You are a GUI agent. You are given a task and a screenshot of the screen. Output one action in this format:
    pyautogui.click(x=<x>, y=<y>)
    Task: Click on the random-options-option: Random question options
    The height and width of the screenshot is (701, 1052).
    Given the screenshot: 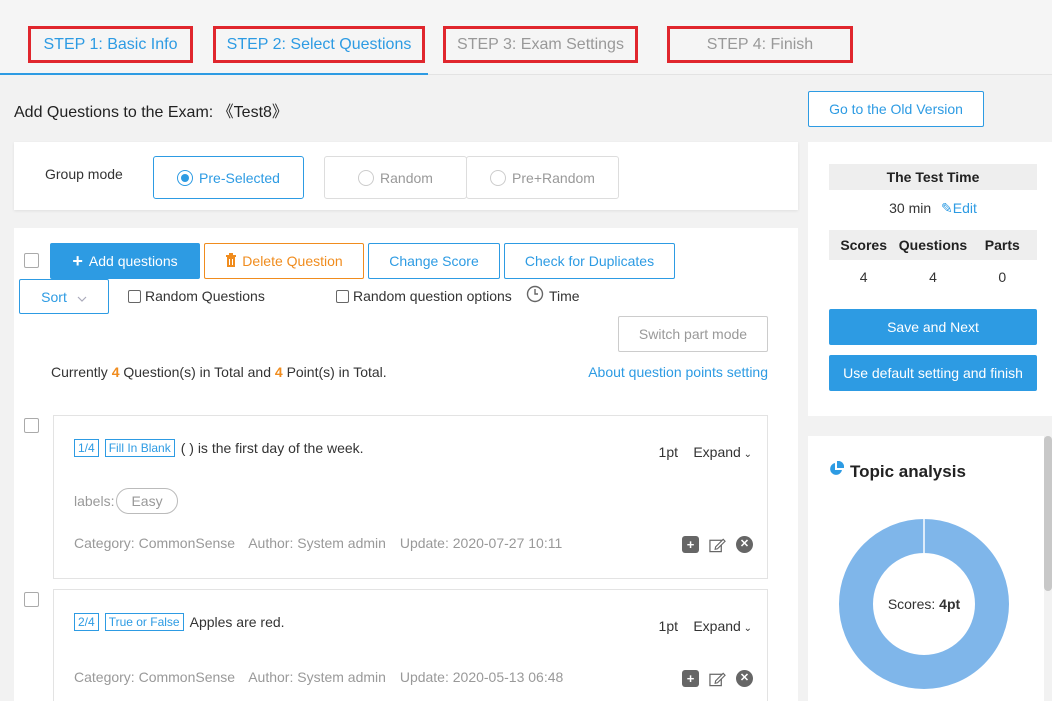 What is the action you would take?
    pyautogui.click(x=424, y=296)
    